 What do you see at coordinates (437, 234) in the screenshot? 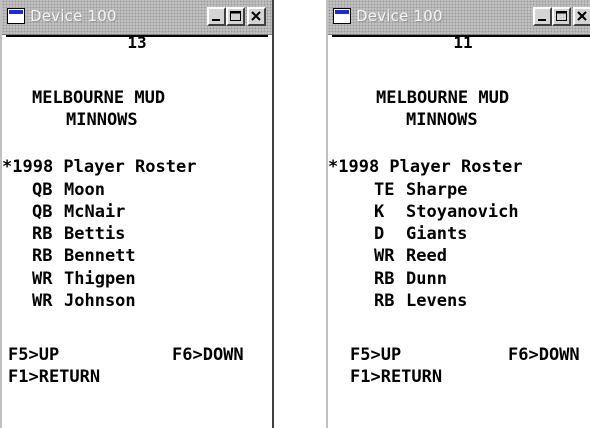
I see `player-name: Giants` at bounding box center [437, 234].